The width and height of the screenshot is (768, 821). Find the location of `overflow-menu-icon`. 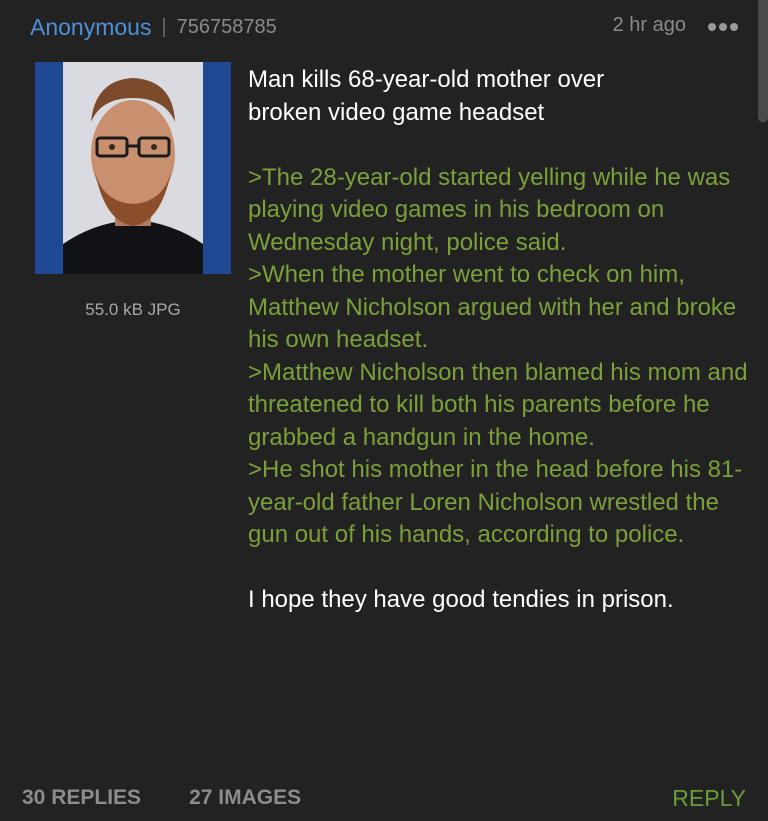

overflow-menu-icon is located at coordinates (723, 27).